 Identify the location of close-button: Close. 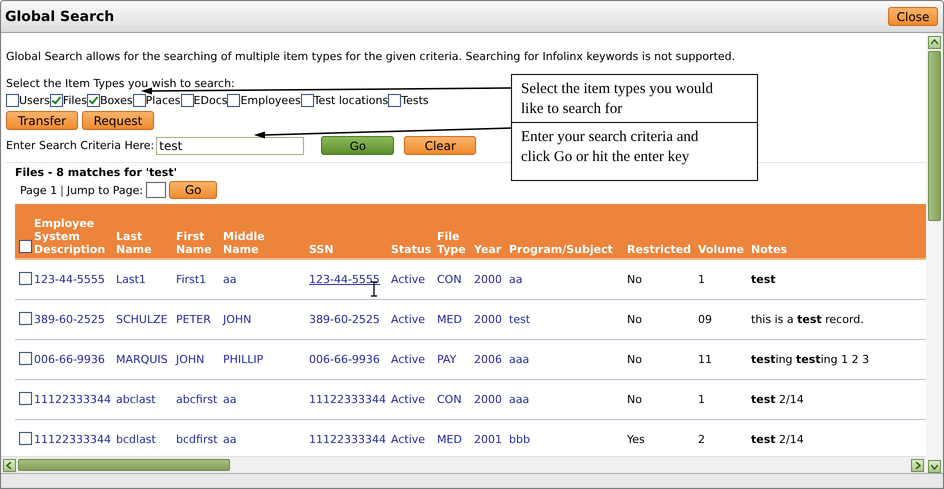
(913, 16).